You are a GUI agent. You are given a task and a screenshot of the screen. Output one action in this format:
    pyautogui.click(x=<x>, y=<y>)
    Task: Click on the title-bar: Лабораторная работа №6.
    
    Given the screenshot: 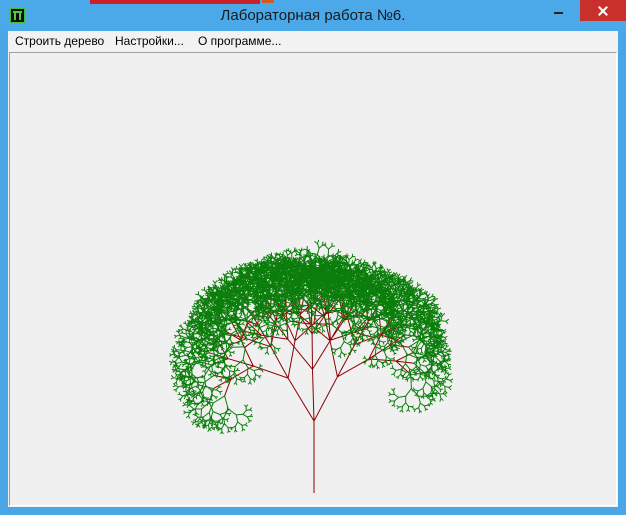 What is the action you would take?
    pyautogui.click(x=313, y=15)
    